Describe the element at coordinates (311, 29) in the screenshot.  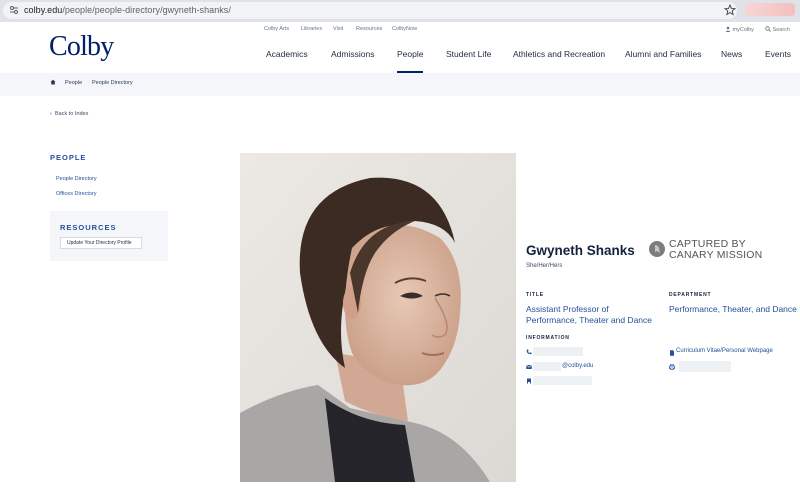
I see `util-link-libraries: Libraries` at that location.